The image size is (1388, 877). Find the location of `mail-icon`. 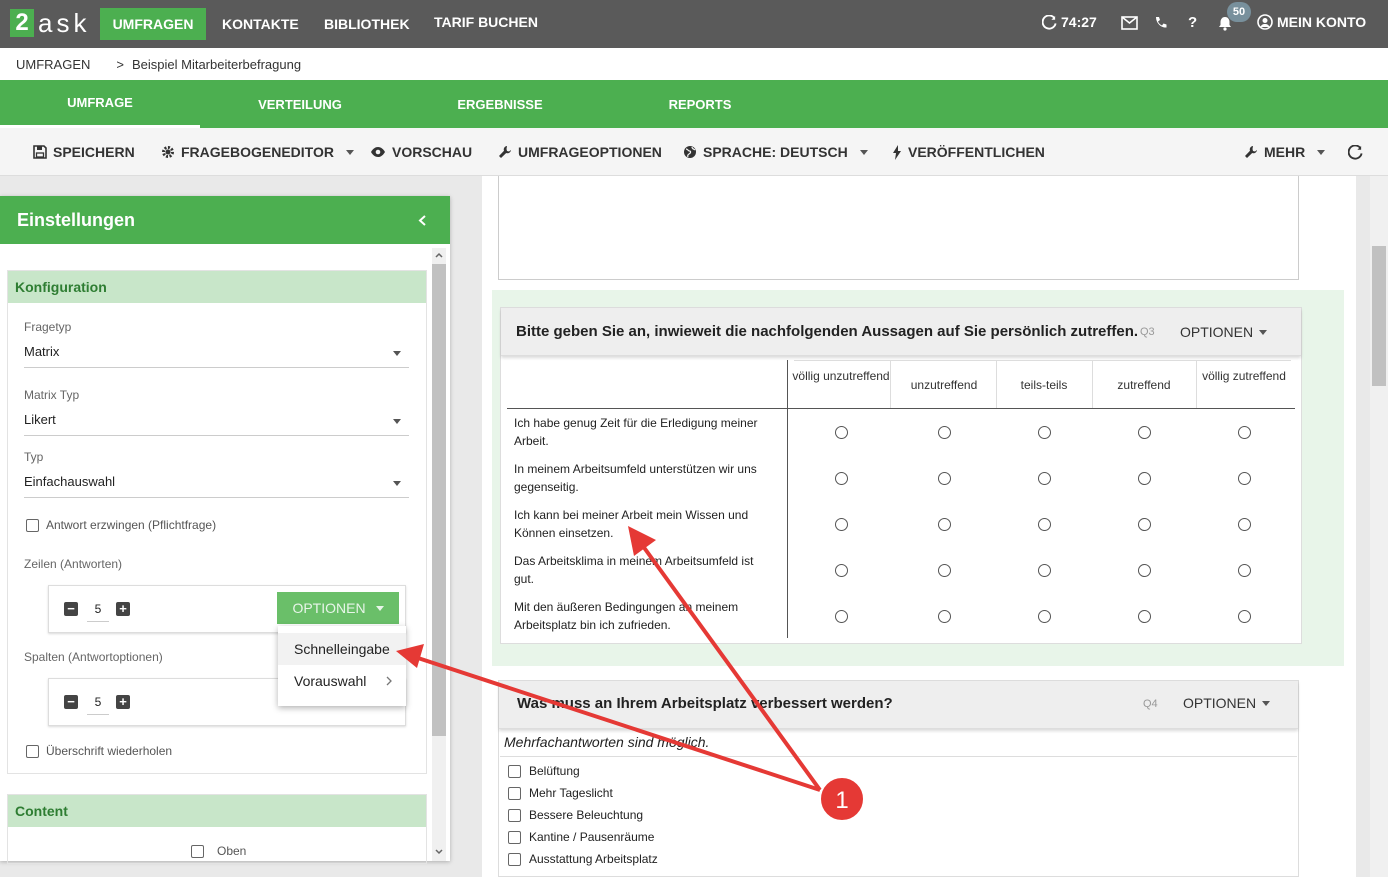

mail-icon is located at coordinates (1129, 23).